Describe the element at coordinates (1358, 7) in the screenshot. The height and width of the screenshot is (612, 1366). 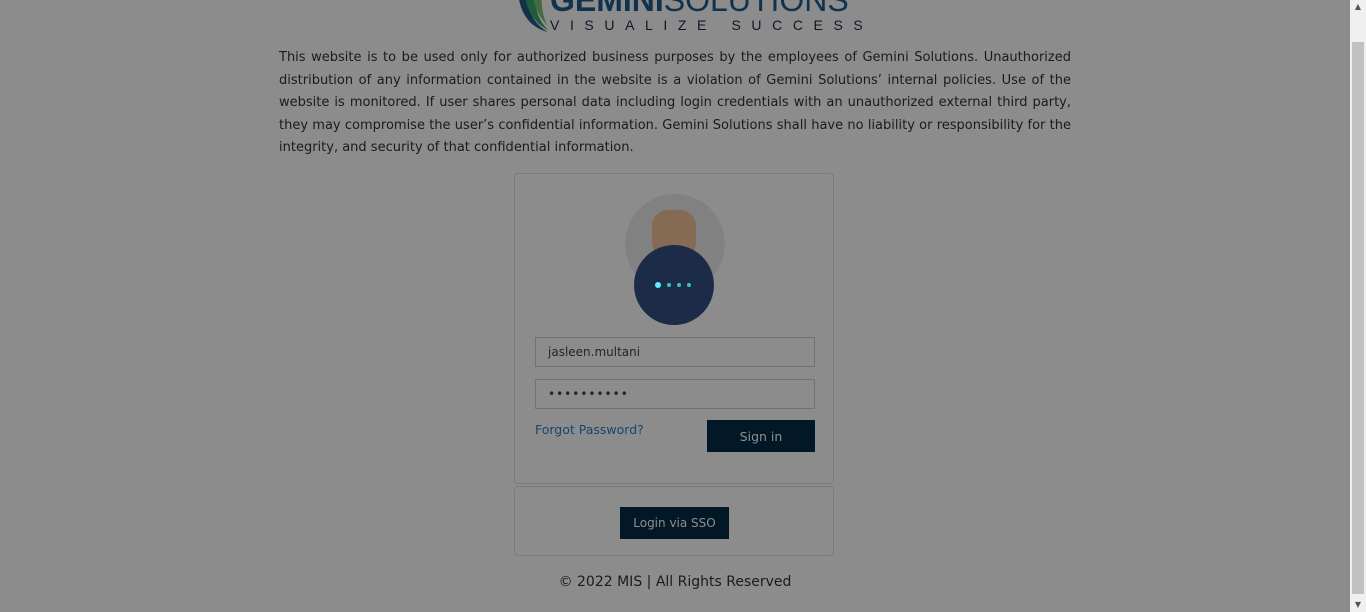
I see `scroll-up-arrow-icon: ▲` at that location.